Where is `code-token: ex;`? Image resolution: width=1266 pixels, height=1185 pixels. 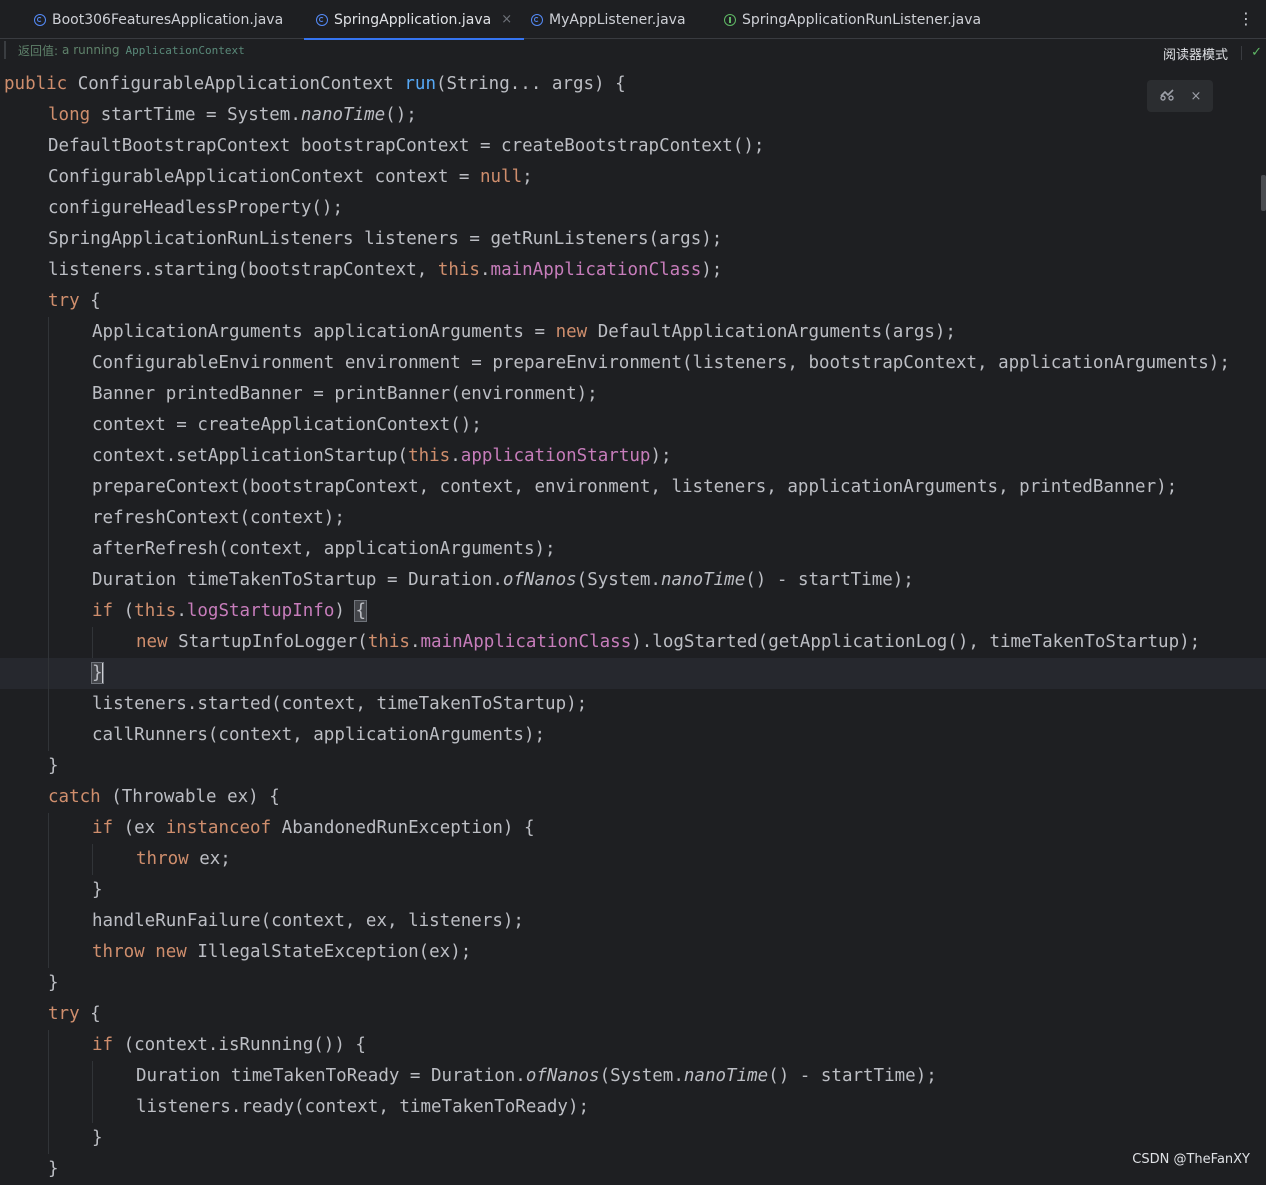
code-token: ex; is located at coordinates (215, 859).